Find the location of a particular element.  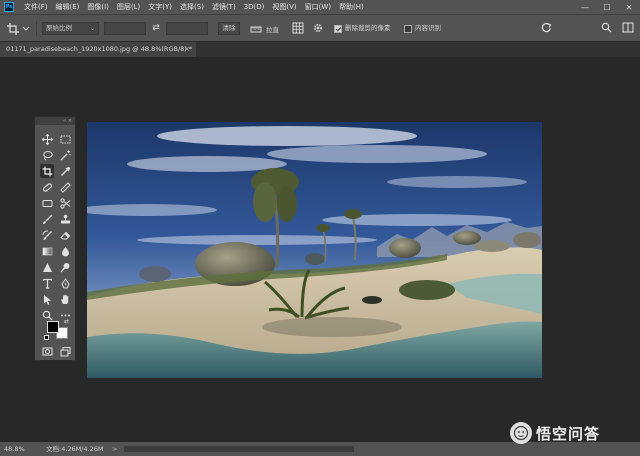

water-drop-icon is located at coordinates (65, 251).